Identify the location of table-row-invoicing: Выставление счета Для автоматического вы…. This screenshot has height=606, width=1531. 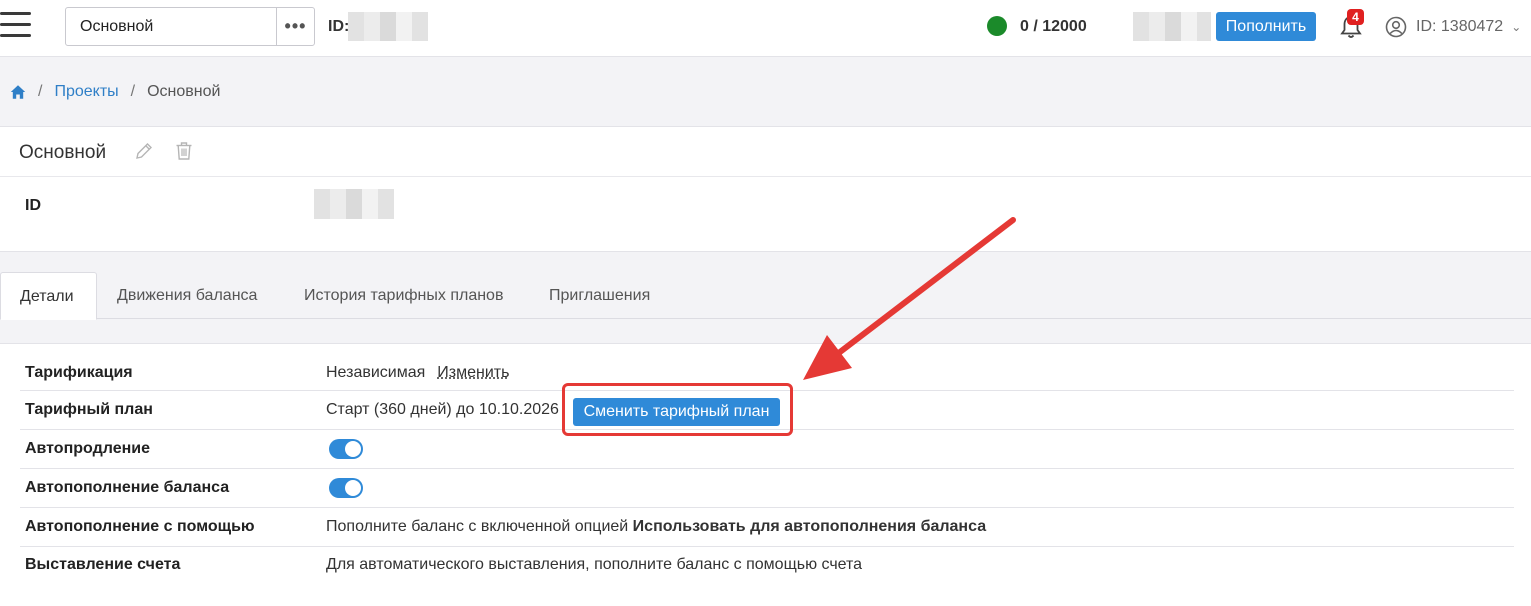
(767, 566).